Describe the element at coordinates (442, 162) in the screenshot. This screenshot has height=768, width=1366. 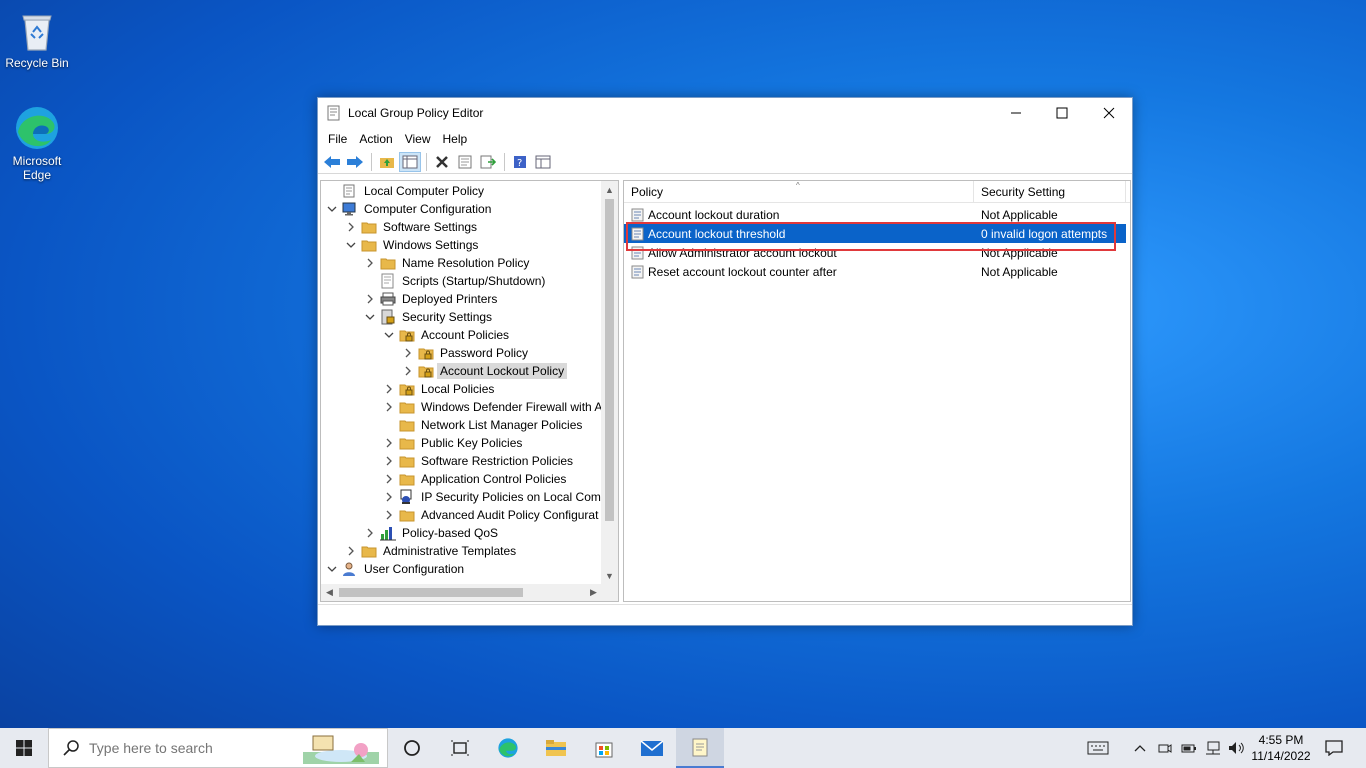
I see `delete-button` at that location.